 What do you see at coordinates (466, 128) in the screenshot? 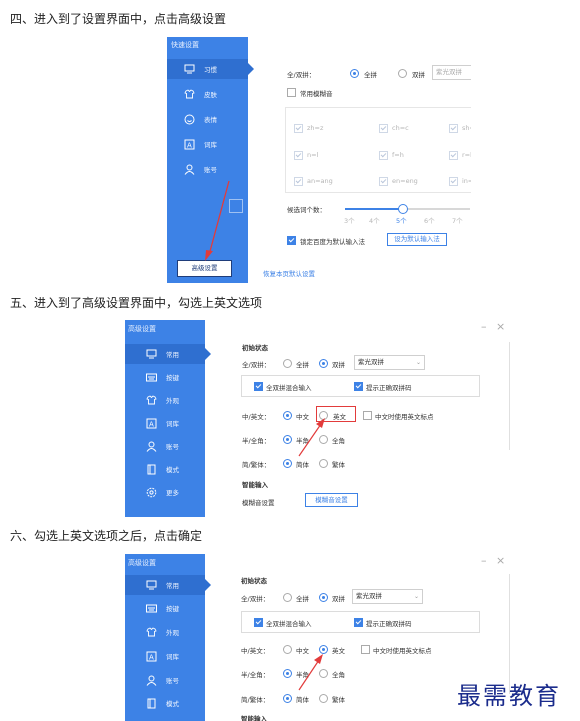
I see `fuzzy-item: sh=s` at bounding box center [466, 128].